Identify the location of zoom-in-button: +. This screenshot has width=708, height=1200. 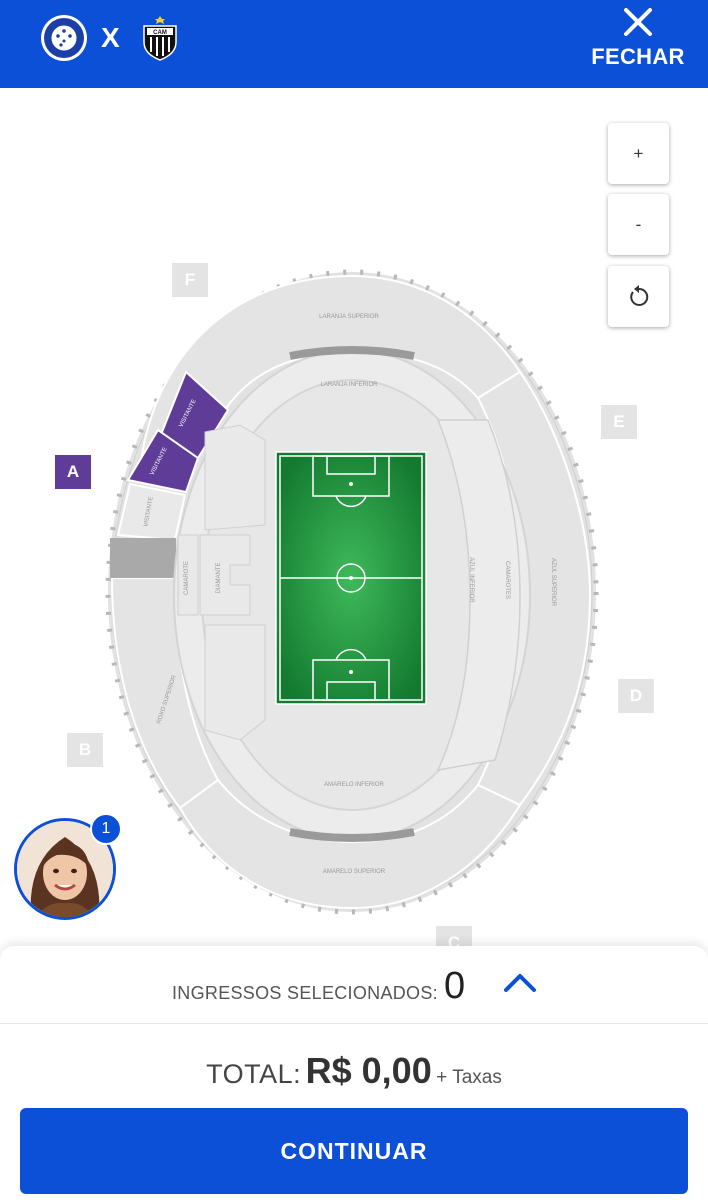
(638, 153).